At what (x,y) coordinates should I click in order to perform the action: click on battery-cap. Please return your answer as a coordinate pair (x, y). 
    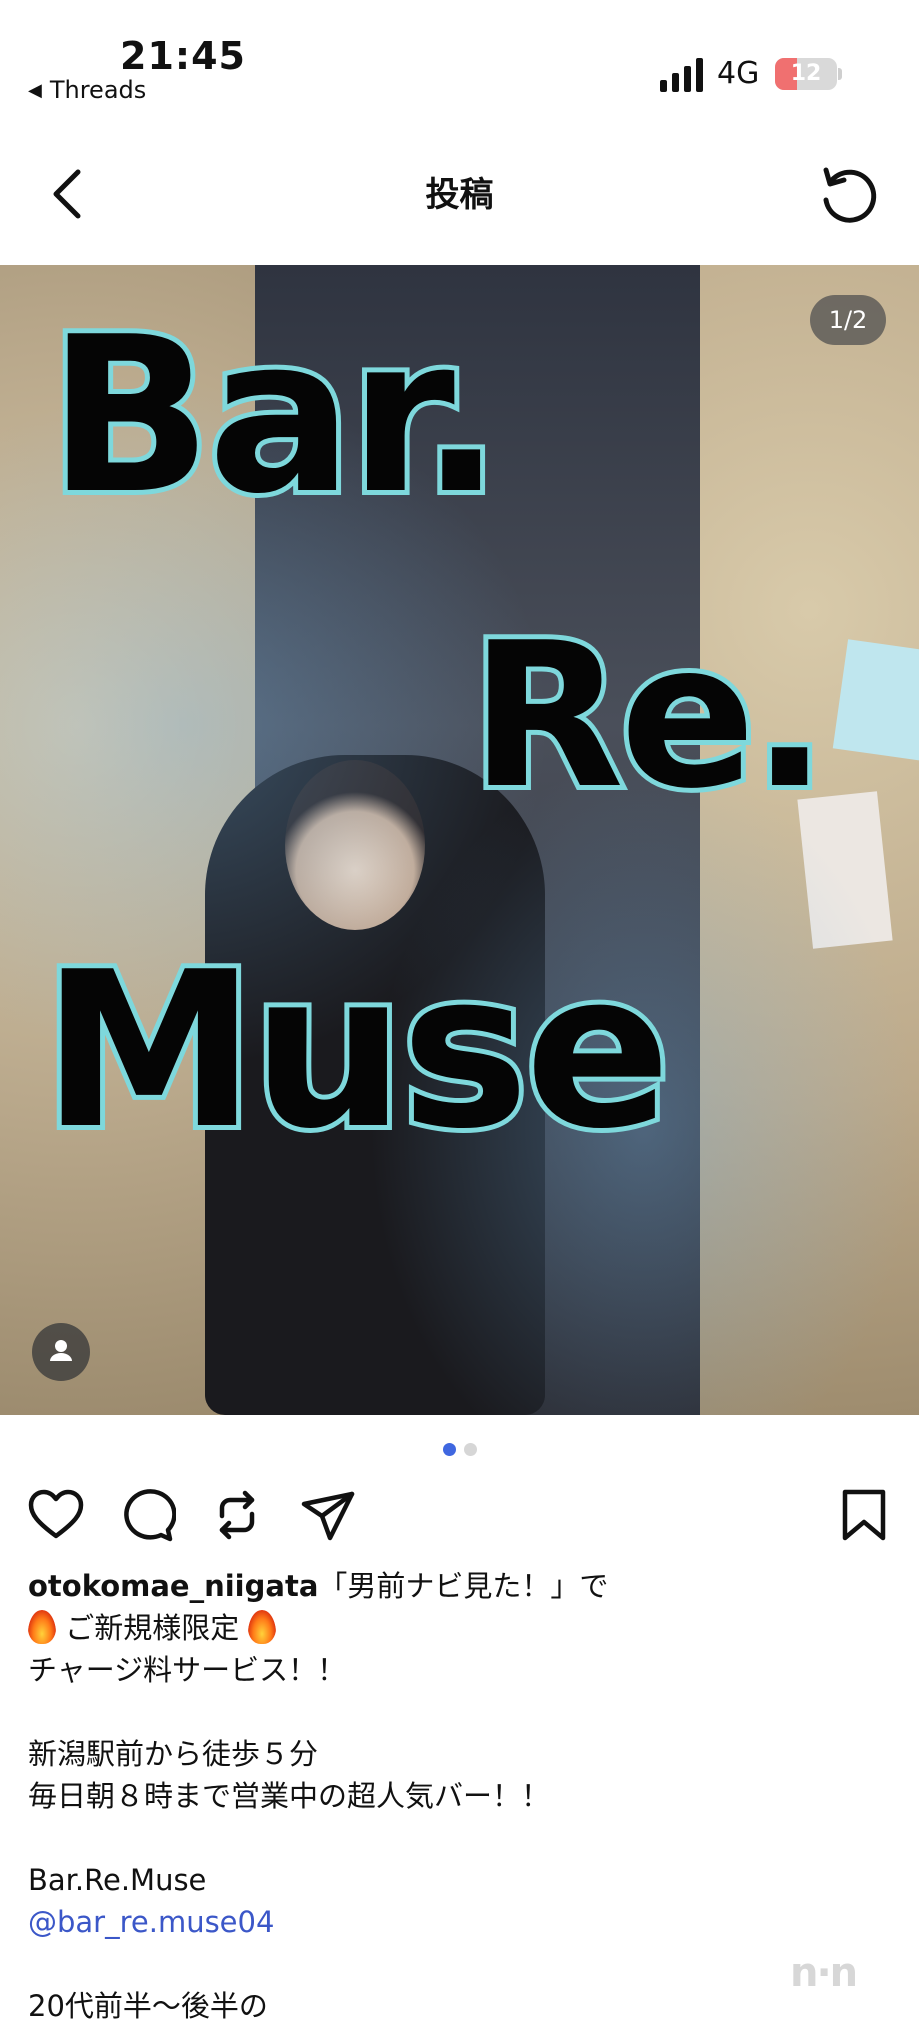
    Looking at the image, I should click on (840, 74).